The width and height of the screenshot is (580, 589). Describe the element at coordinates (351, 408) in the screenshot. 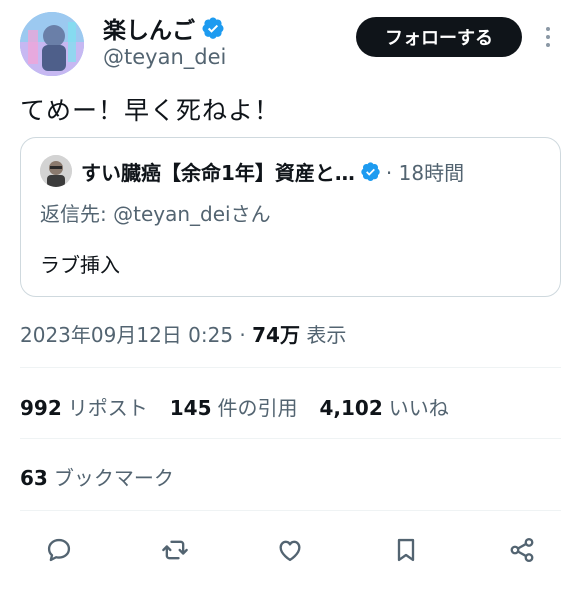

I see `likes-count: 4,102` at that location.